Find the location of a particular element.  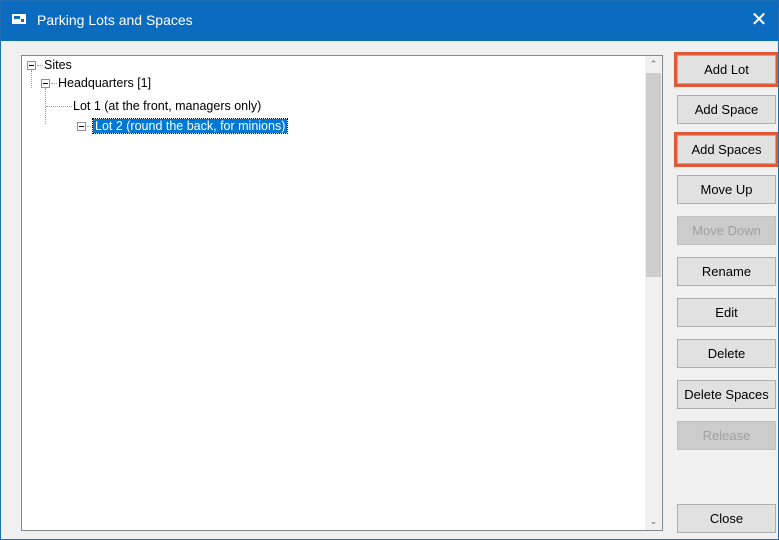

close-button: Close is located at coordinates (726, 518).